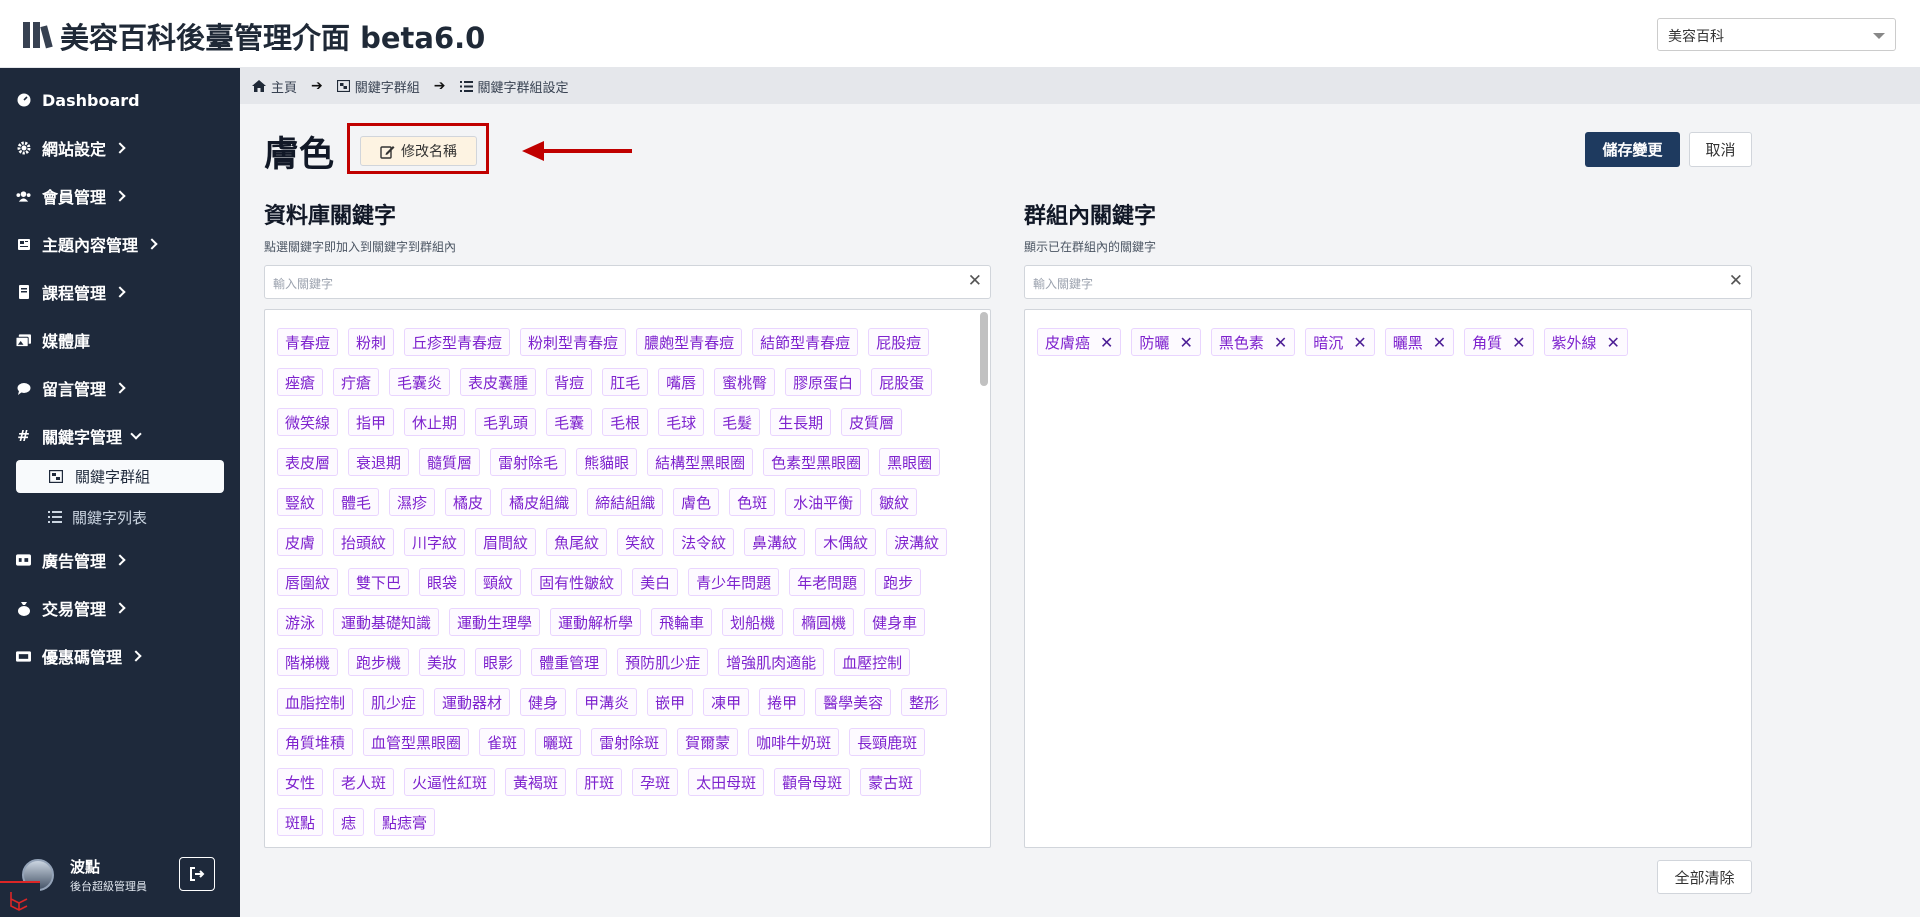 This screenshot has height=917, width=1920. I want to click on keyword-tag: 唇圍紋, so click(308, 582).